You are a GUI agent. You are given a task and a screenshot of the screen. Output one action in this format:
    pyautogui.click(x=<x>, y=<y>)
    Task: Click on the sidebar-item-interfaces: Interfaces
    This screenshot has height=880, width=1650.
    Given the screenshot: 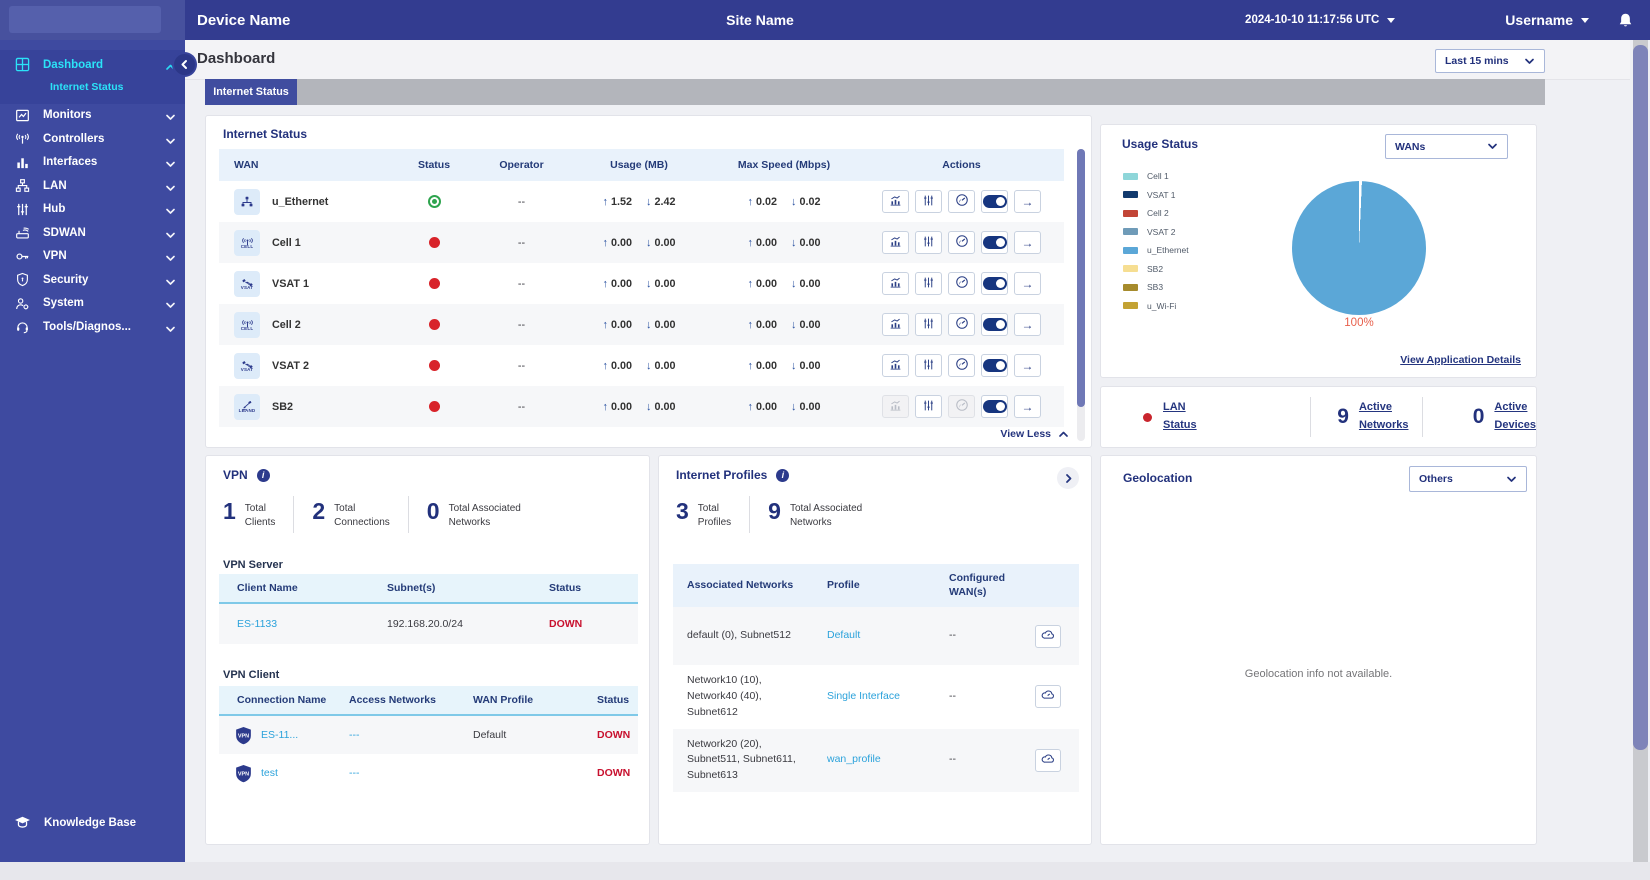 What is the action you would take?
    pyautogui.click(x=92, y=163)
    